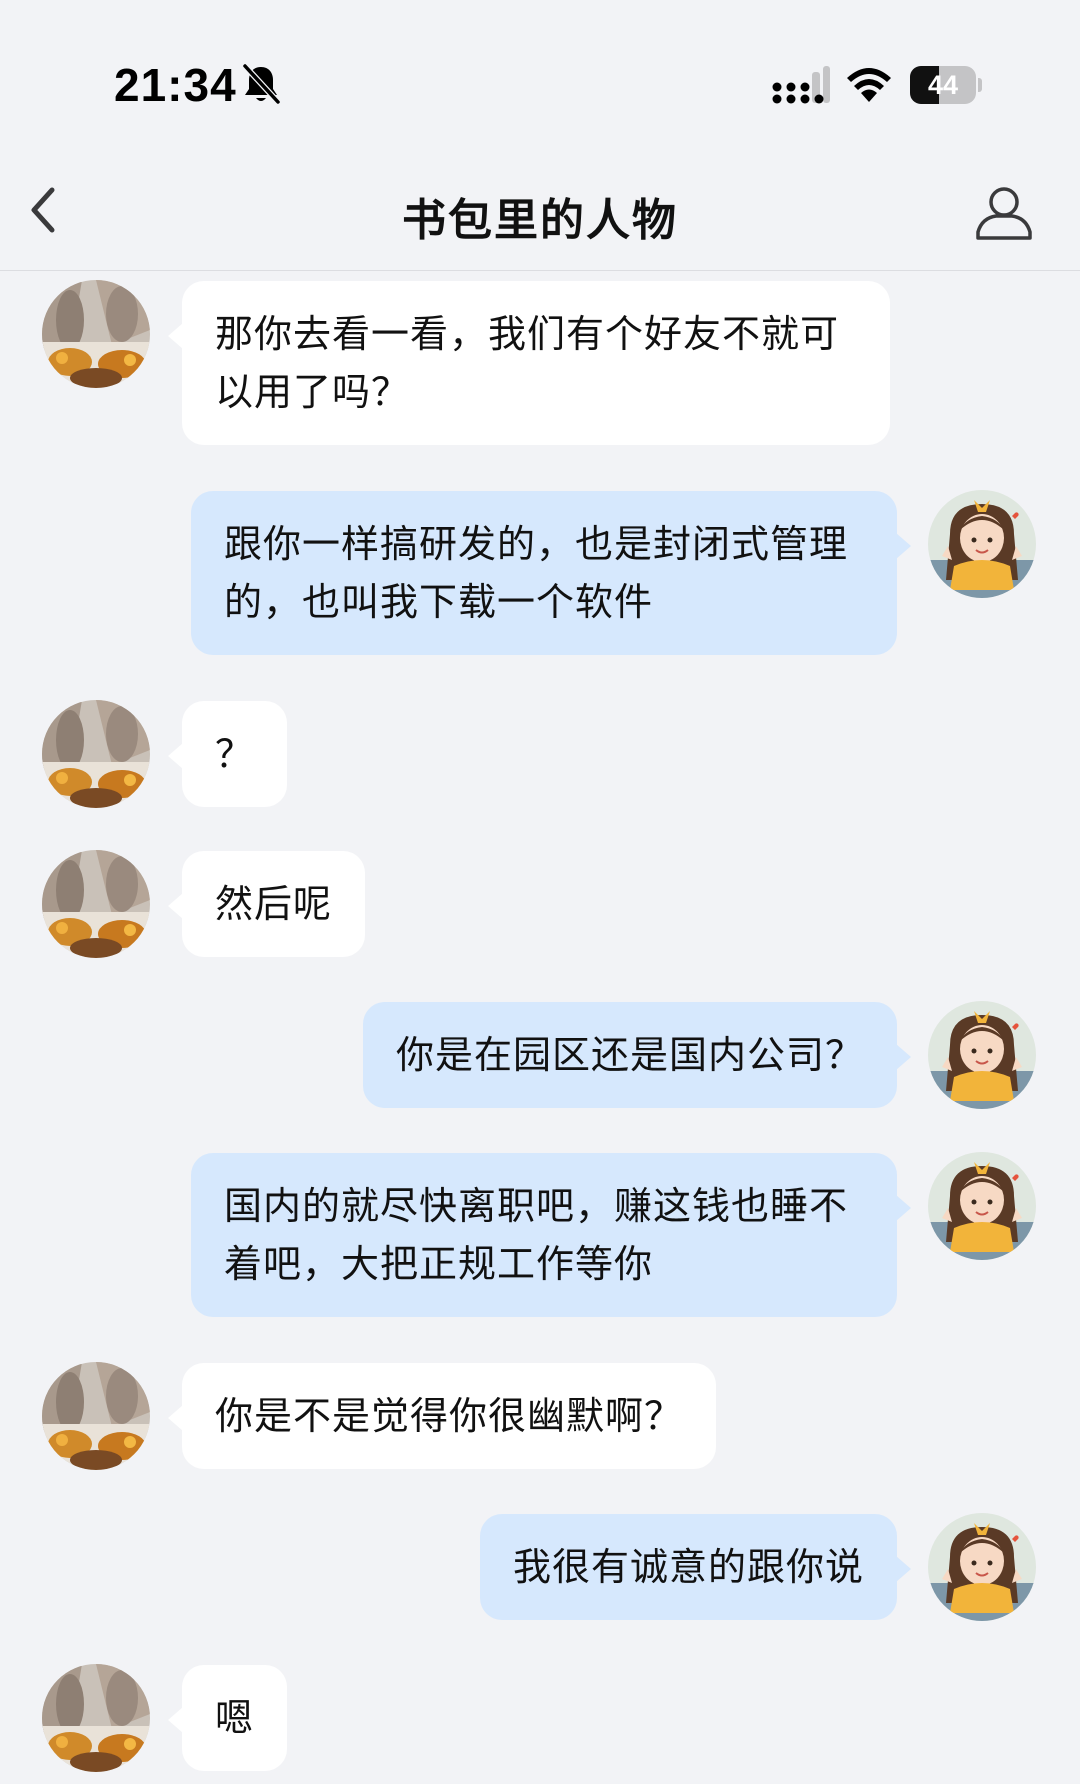 The width and height of the screenshot is (1080, 1784). Describe the element at coordinates (540, 75) in the screenshot. I see `status-bar: 21:34 44` at that location.